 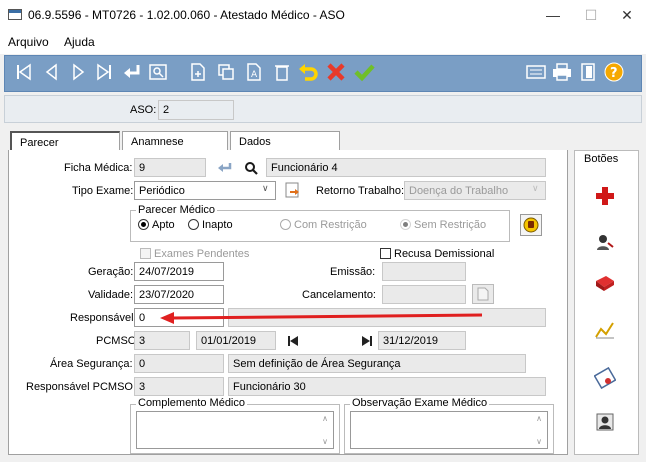 What do you see at coordinates (179, 294) in the screenshot?
I see `validade-field: 23/07/2020` at bounding box center [179, 294].